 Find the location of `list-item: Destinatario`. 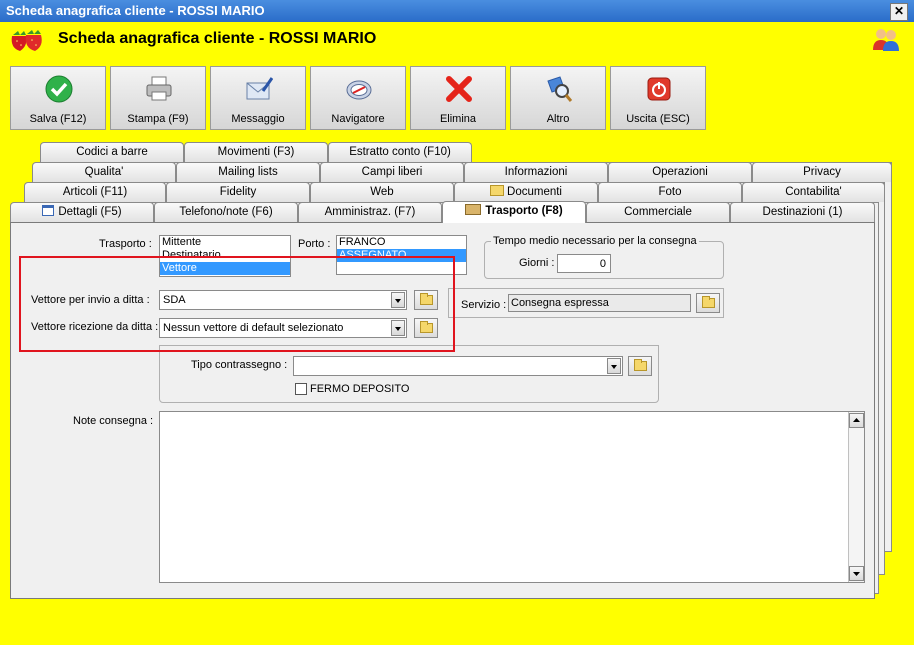

list-item: Destinatario is located at coordinates (225, 255).